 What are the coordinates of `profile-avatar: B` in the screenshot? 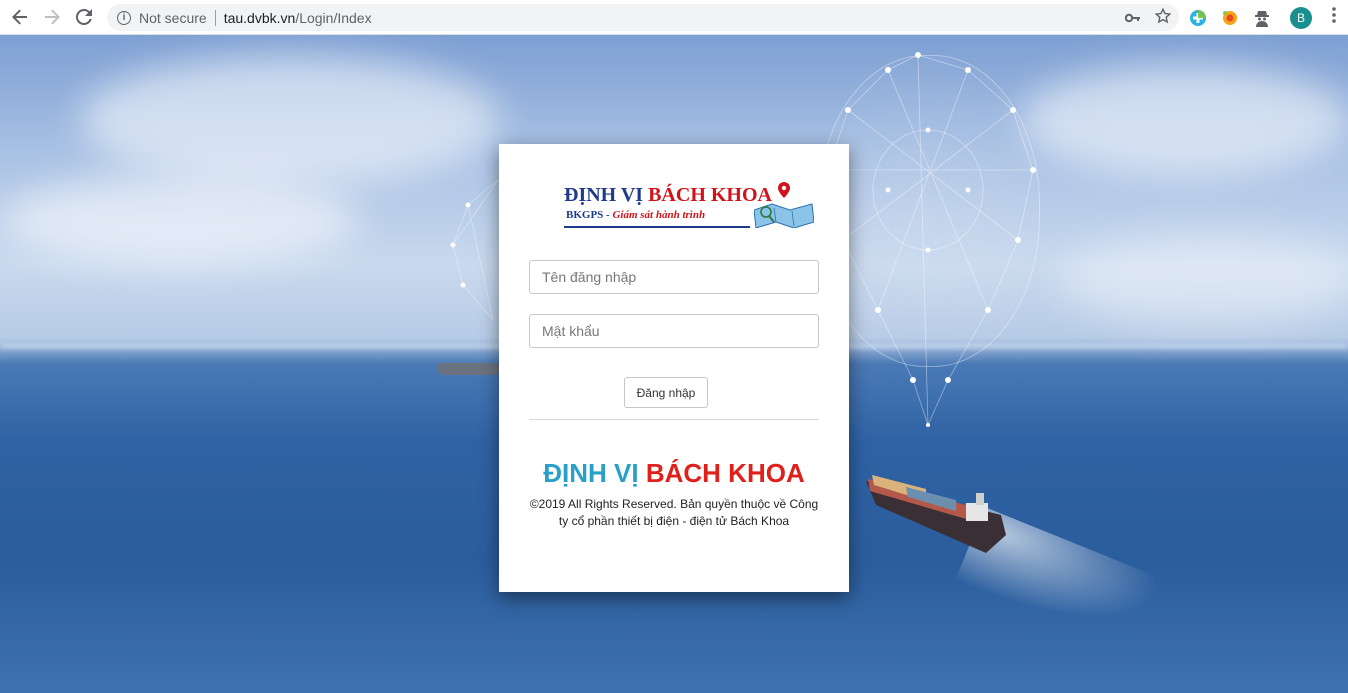 It's located at (1301, 17).